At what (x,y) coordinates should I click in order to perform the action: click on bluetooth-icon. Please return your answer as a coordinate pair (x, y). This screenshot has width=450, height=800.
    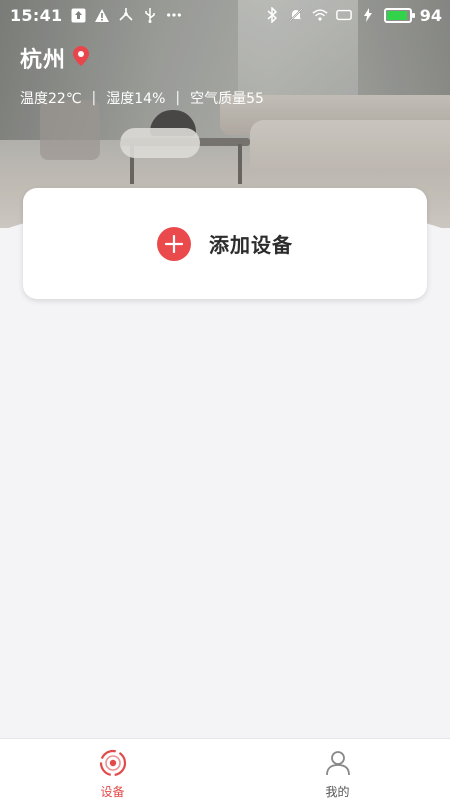
    Looking at the image, I should click on (272, 15).